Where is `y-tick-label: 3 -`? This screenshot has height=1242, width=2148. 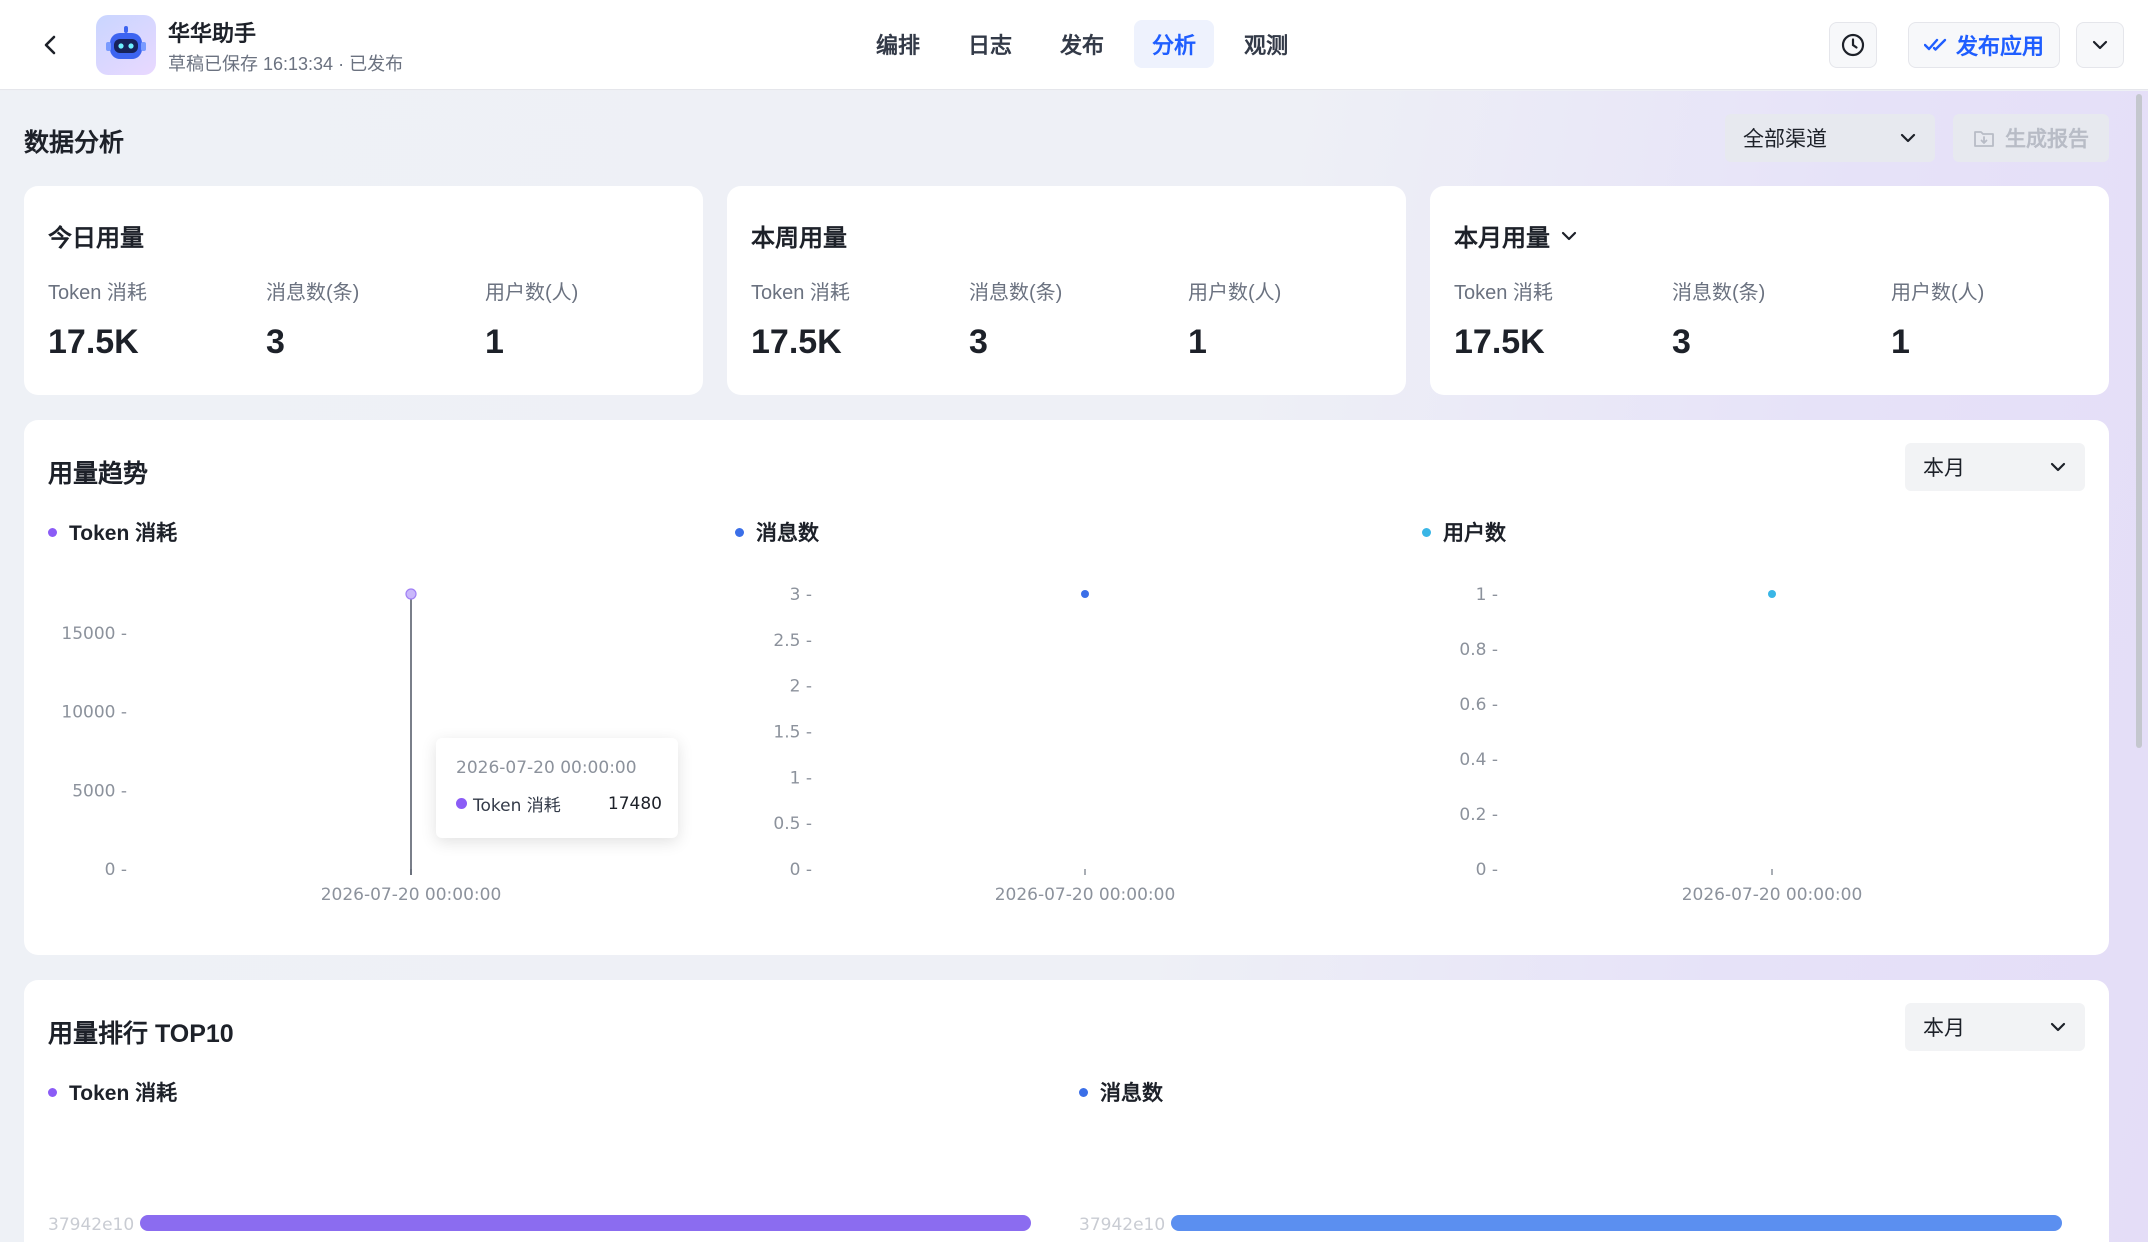
y-tick-label: 3 - is located at coordinates (801, 595).